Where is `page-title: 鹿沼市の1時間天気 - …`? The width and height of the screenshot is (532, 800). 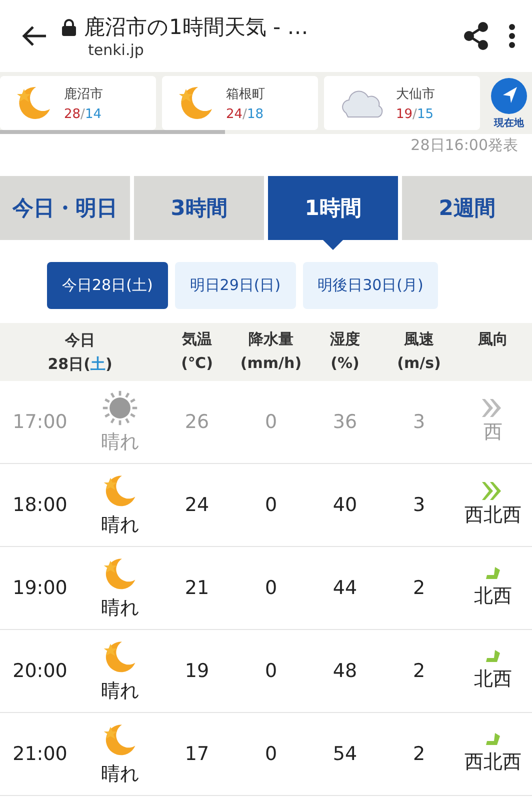 page-title: 鹿沼市の1時間天気 - … is located at coordinates (196, 27).